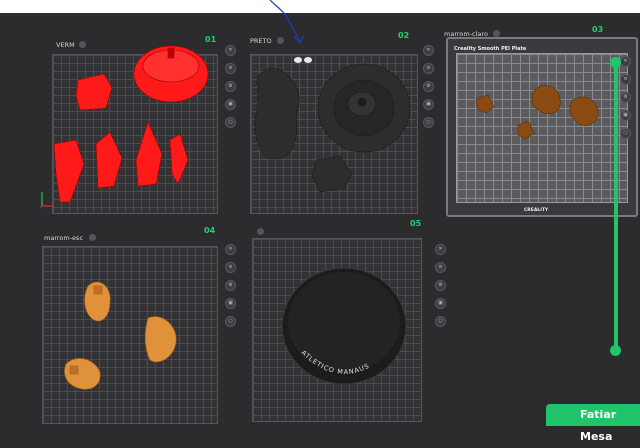 The image size is (640, 448). What do you see at coordinates (260, 231) in the screenshot?
I see `plate-05-lock-icon` at bounding box center [260, 231].